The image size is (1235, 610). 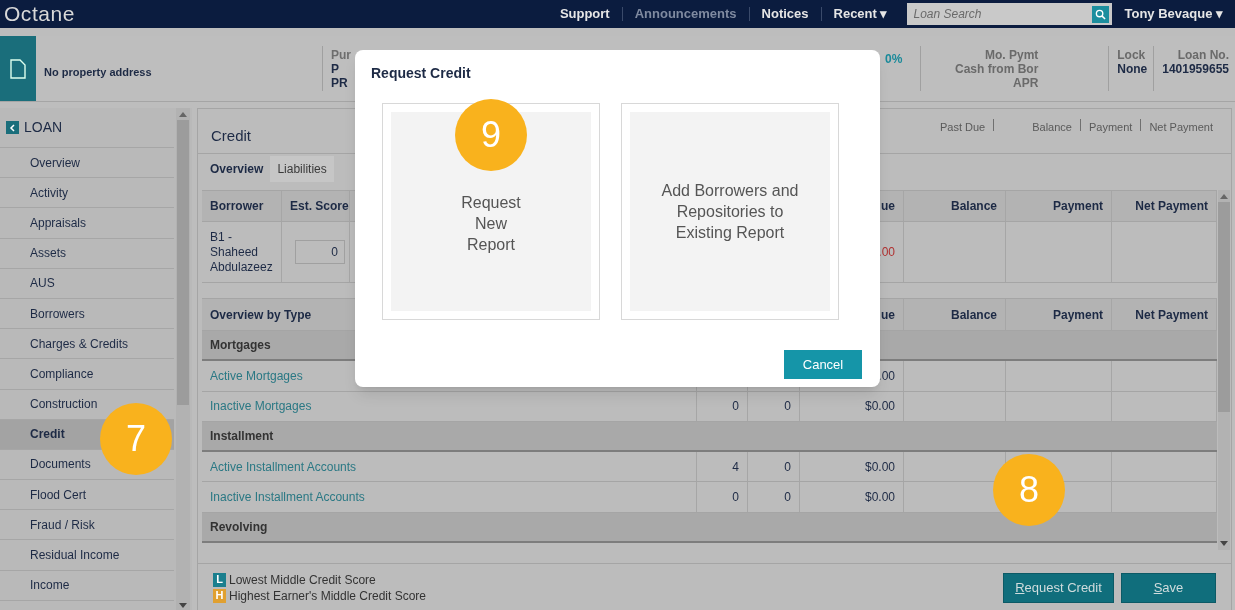 I want to click on legend-badge: H, so click(x=219, y=595).